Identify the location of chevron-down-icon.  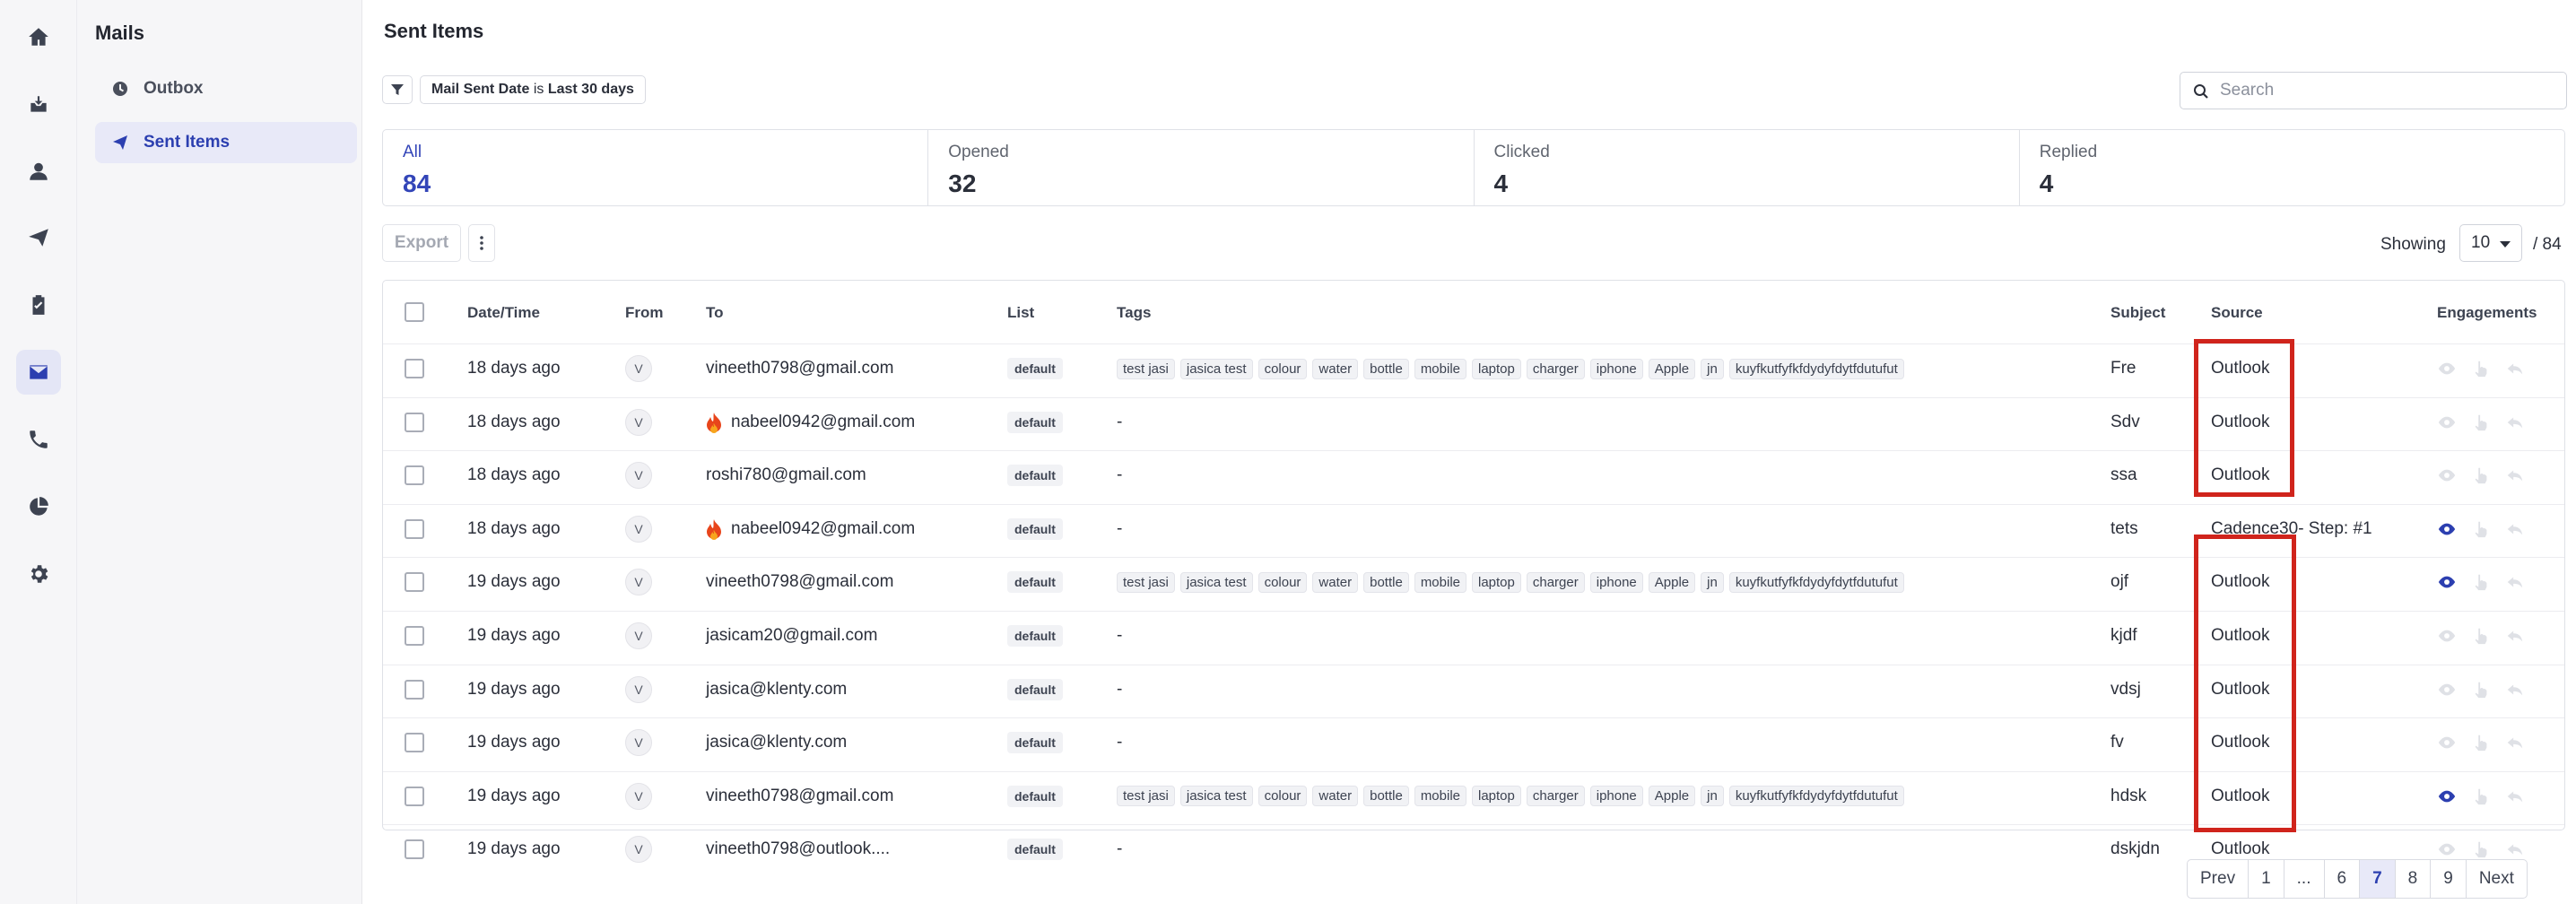
(2505, 244).